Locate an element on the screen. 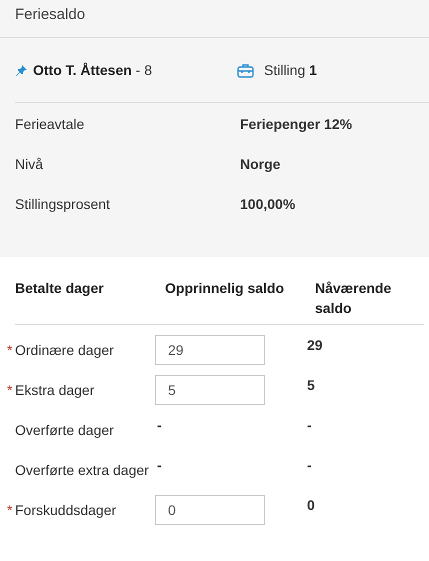  column-header: Nåværende saldo is located at coordinates (353, 298).